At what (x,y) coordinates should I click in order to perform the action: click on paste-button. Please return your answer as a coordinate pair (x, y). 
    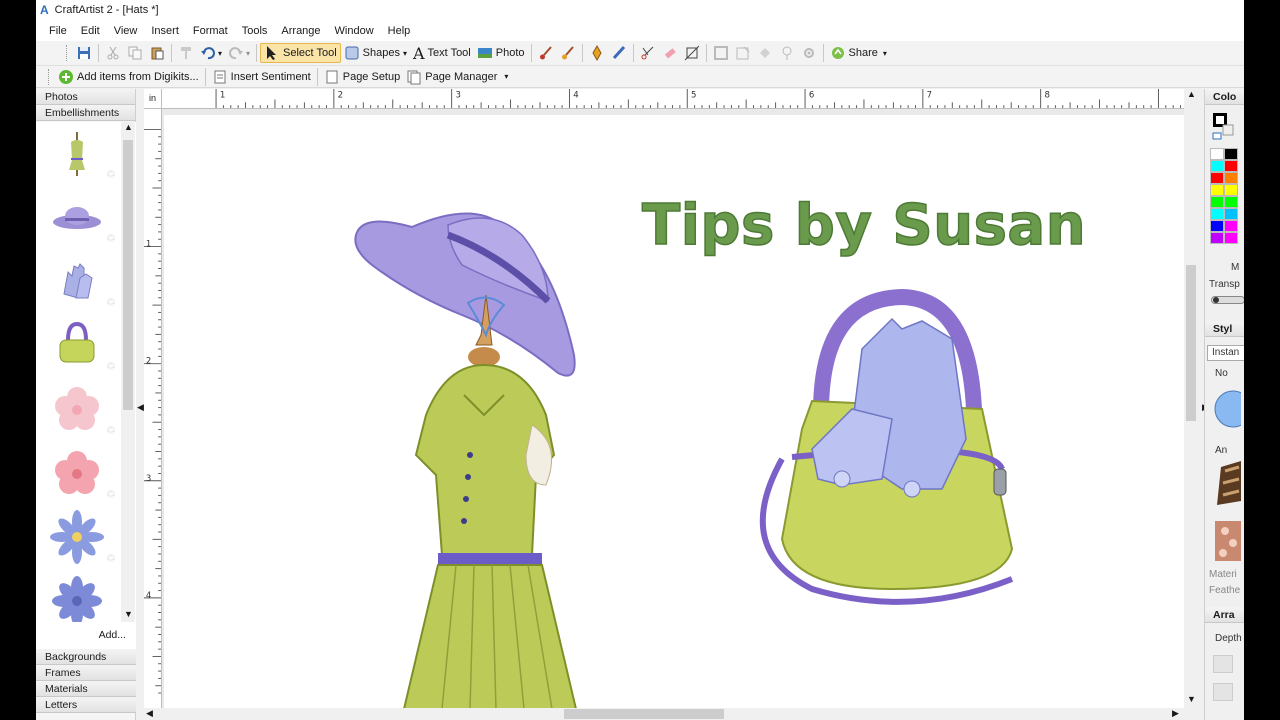
    Looking at the image, I should click on (157, 53).